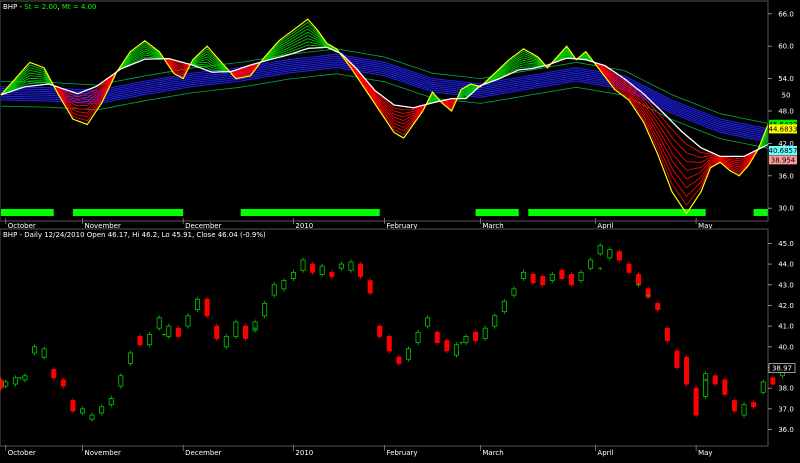 The height and width of the screenshot is (463, 800). What do you see at coordinates (782, 369) in the screenshot?
I see `bottom-value-badge-label: 38.97` at bounding box center [782, 369].